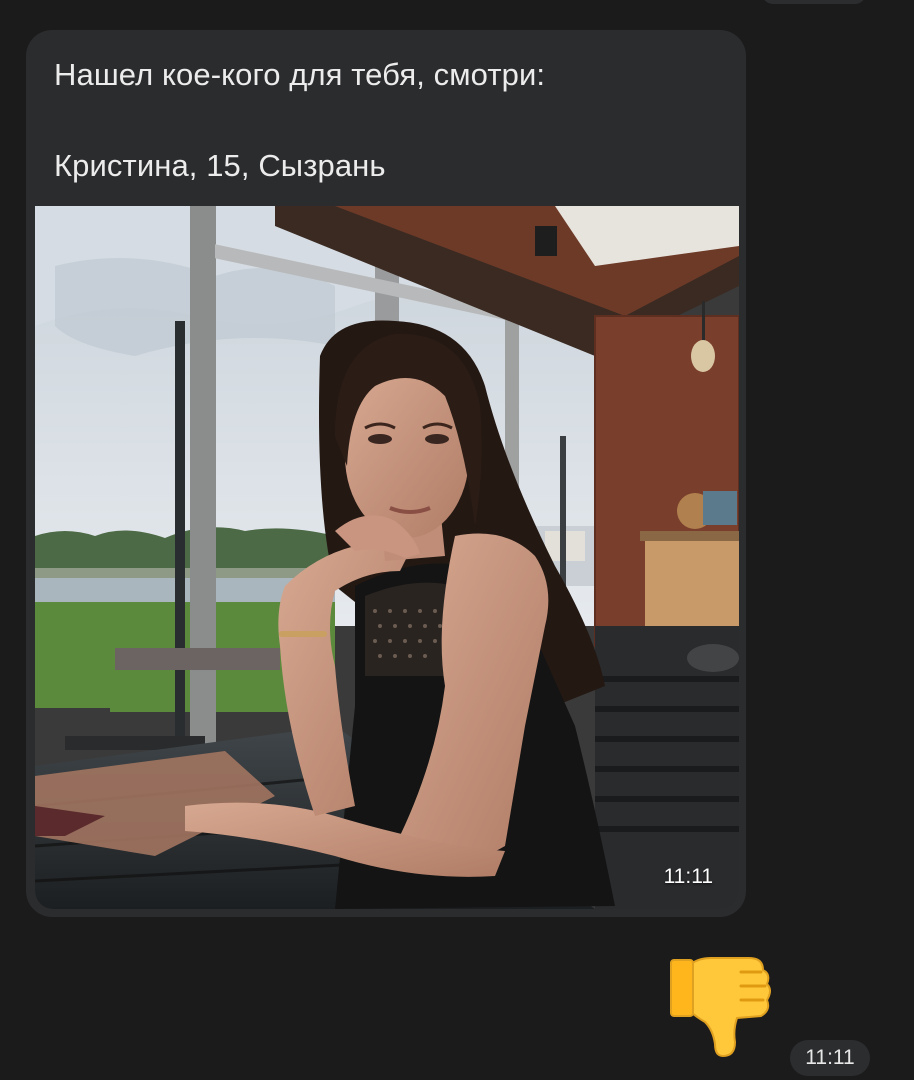 The image size is (914, 1080). I want to click on reply-timestamp: 11:11, so click(830, 1058).